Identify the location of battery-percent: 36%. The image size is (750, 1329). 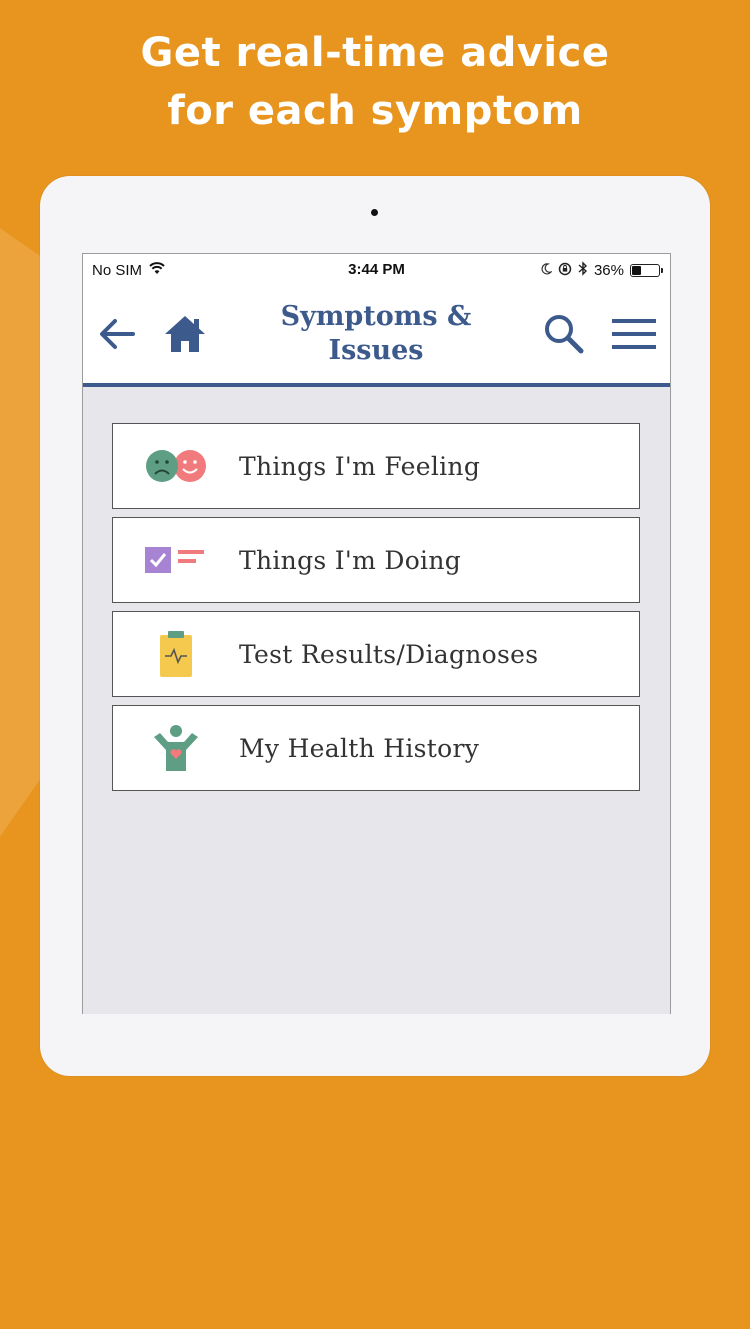
(608, 270).